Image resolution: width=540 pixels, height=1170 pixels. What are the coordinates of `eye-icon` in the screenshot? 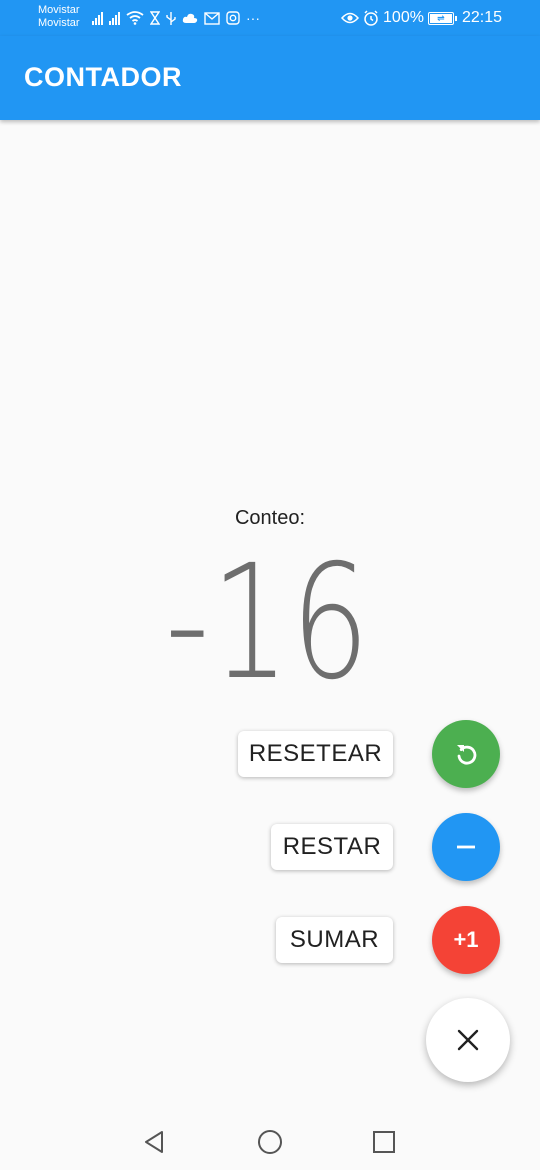 It's located at (350, 18).